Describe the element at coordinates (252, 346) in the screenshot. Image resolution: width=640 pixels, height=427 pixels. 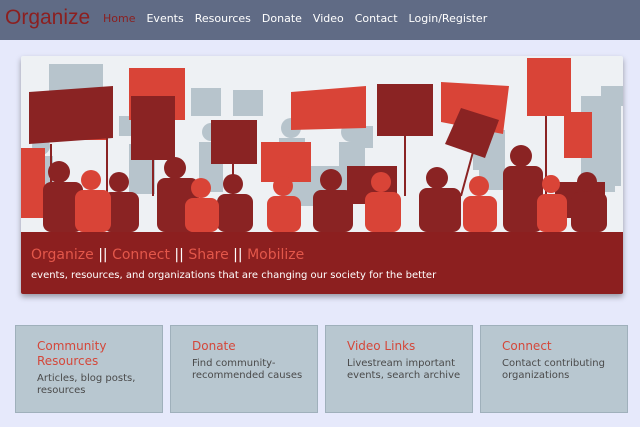
I see `card-title: Donate` at that location.